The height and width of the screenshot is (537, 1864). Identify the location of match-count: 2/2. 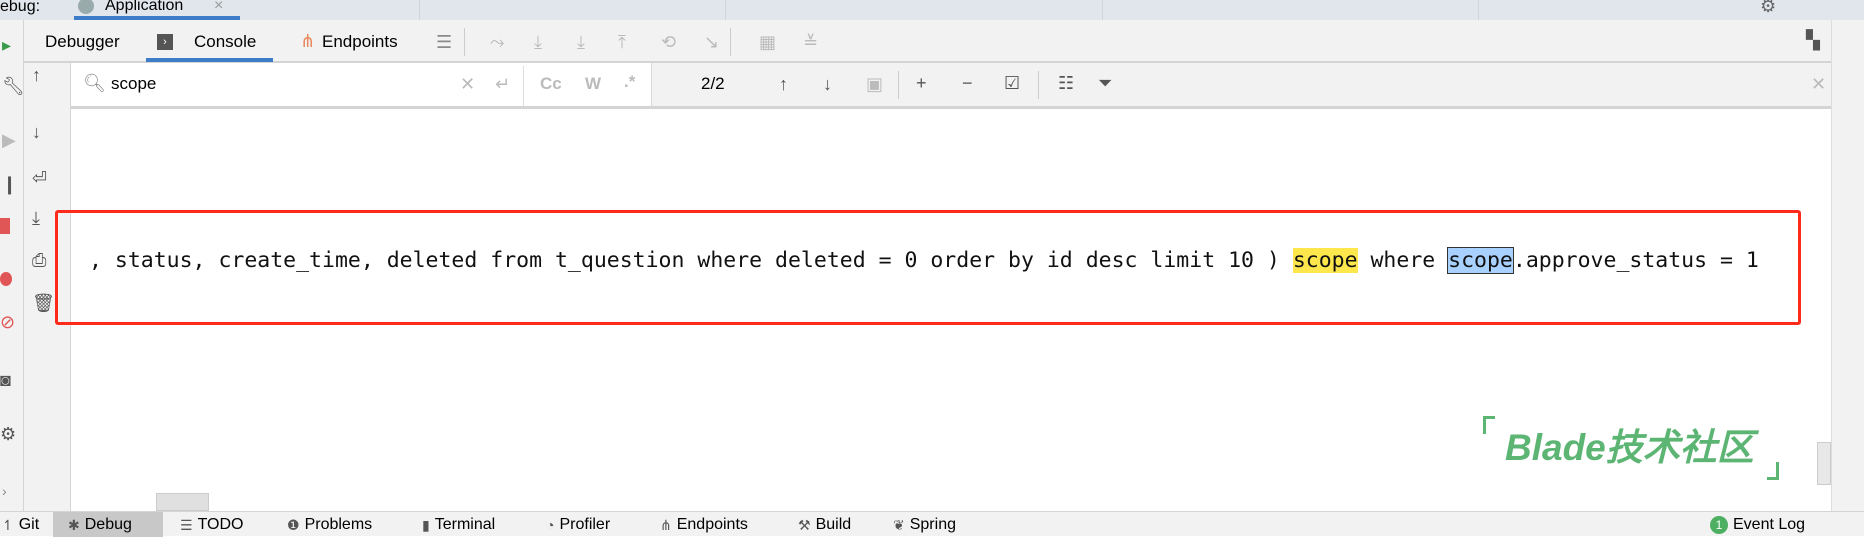
(713, 83).